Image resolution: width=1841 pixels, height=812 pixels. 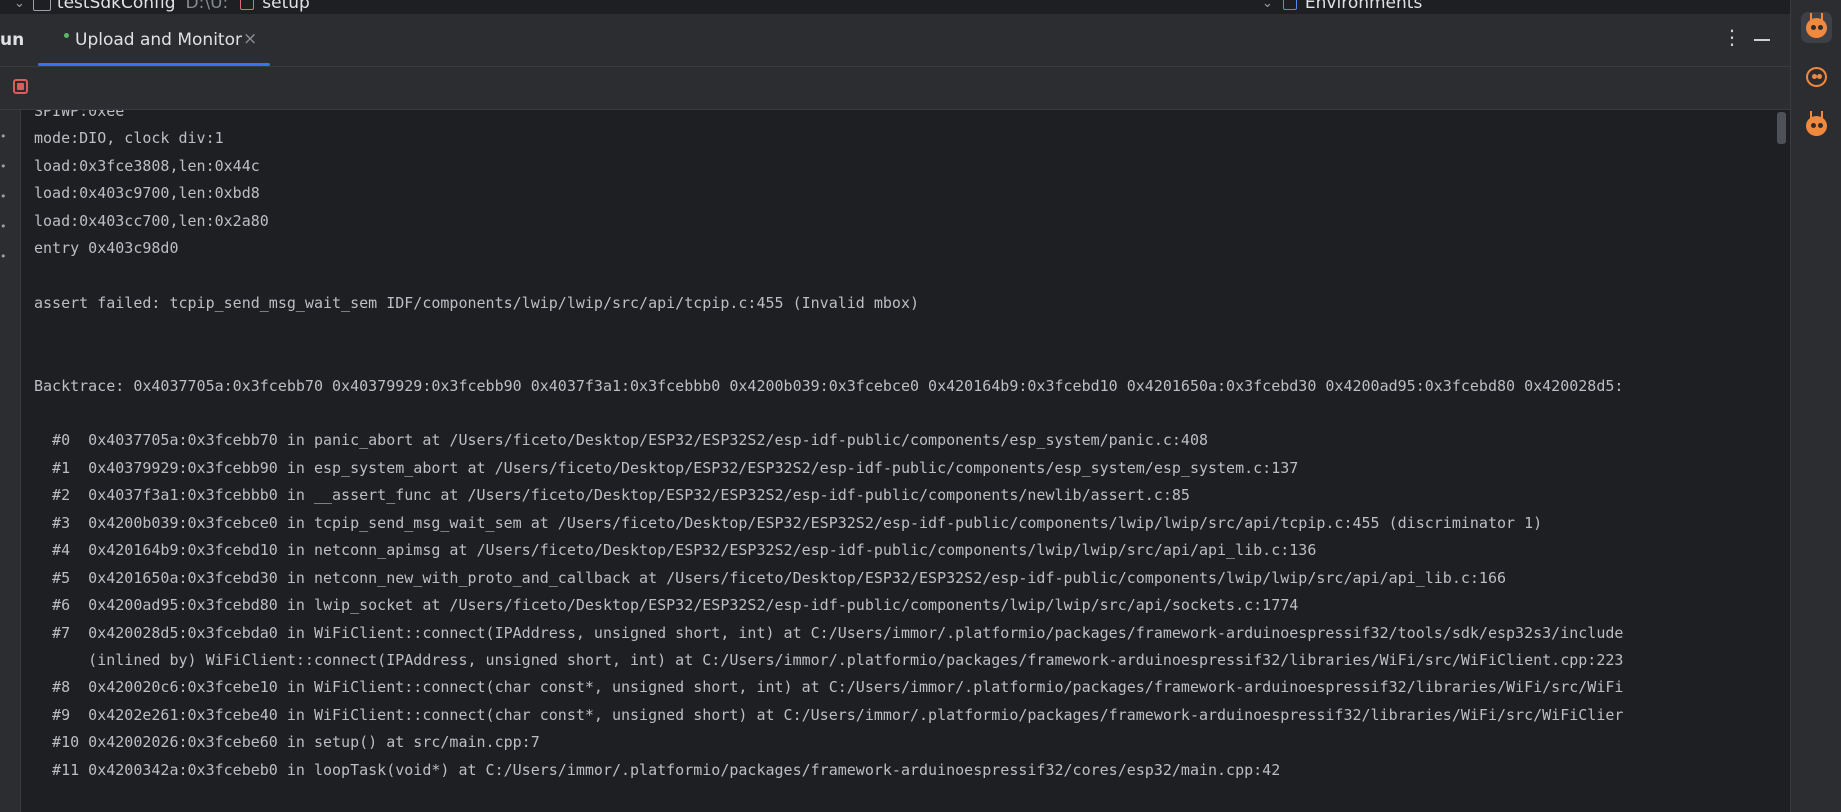 I want to click on rerun-icon: •, so click(x=4, y=136).